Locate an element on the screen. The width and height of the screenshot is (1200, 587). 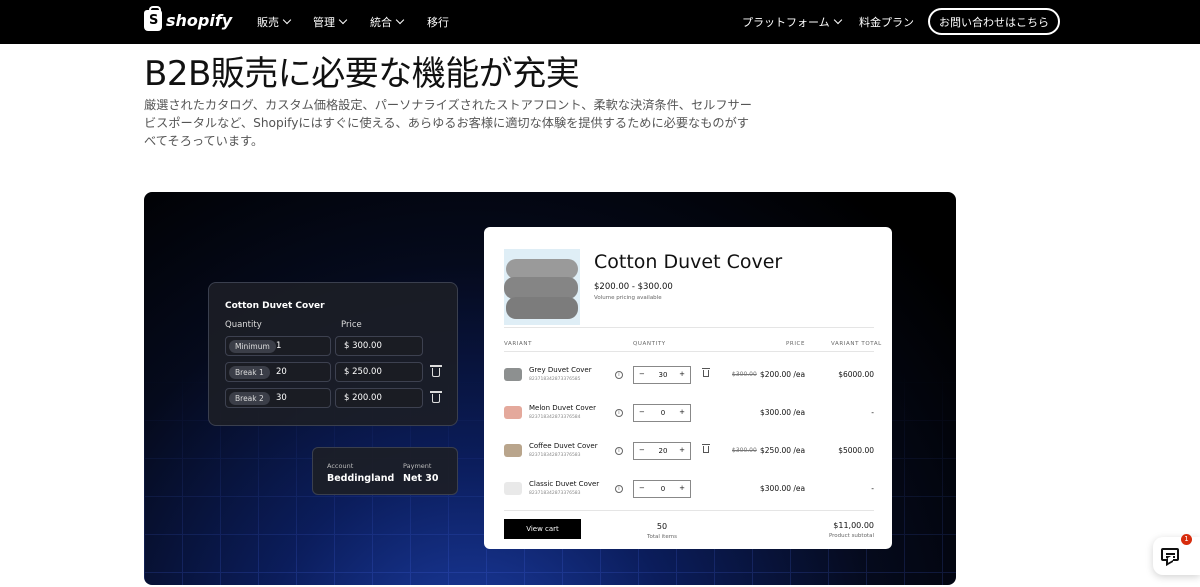
variant-name: Grey Duvet Cover is located at coordinates (560, 370).